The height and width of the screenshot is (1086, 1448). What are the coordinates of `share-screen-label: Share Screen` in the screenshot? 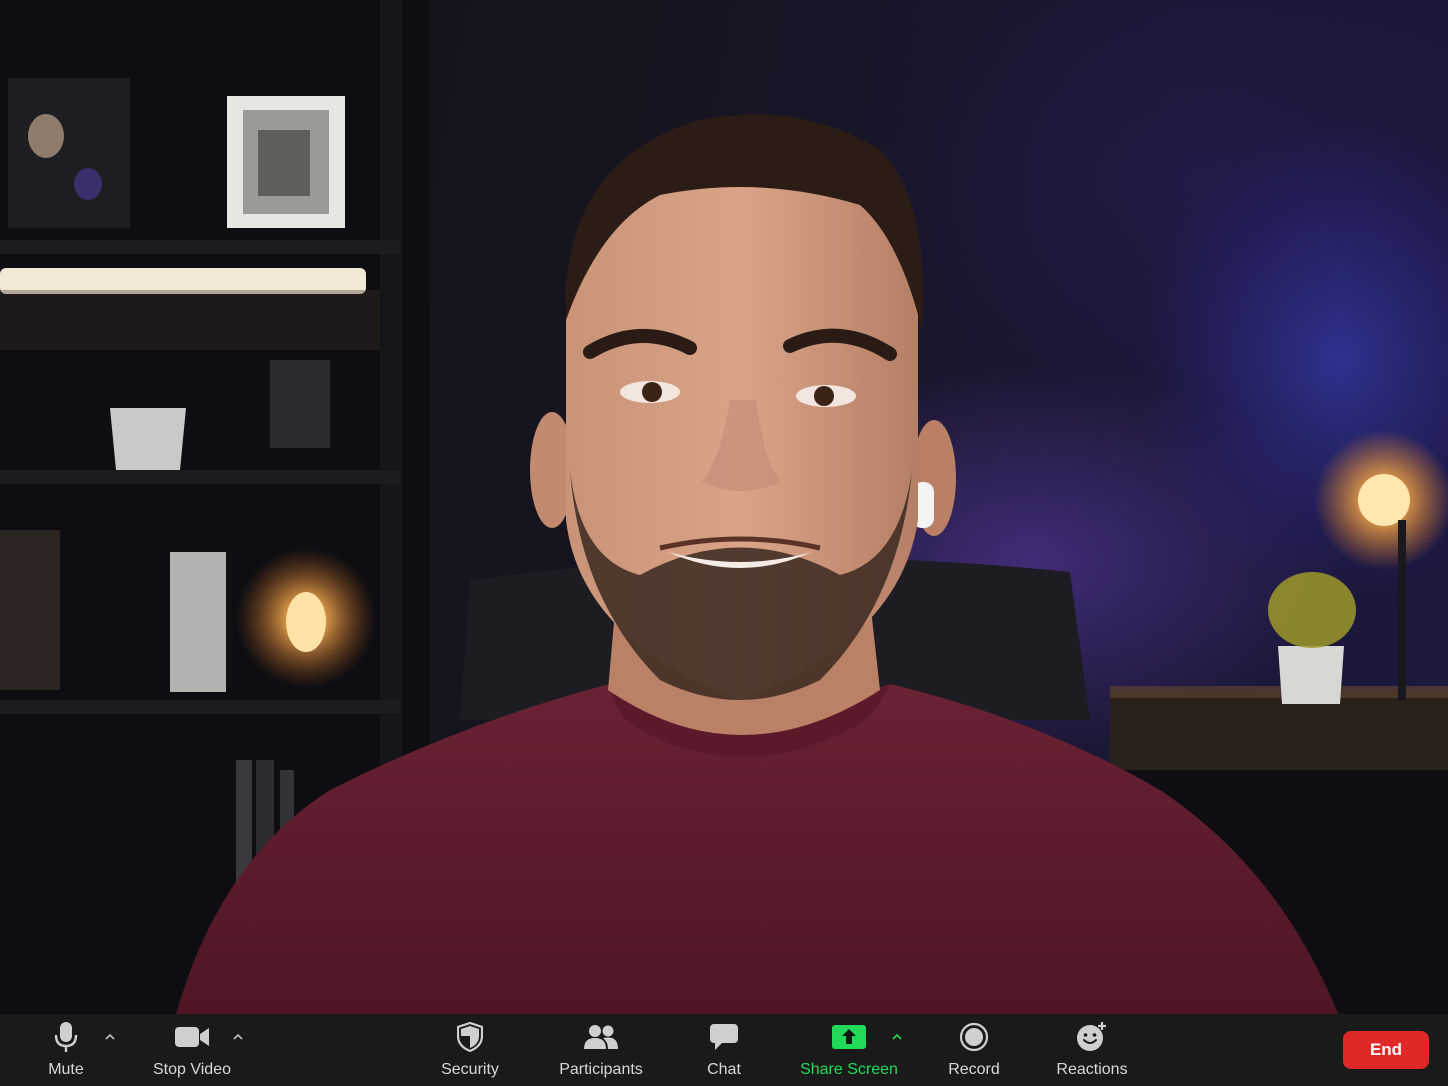 It's located at (849, 1069).